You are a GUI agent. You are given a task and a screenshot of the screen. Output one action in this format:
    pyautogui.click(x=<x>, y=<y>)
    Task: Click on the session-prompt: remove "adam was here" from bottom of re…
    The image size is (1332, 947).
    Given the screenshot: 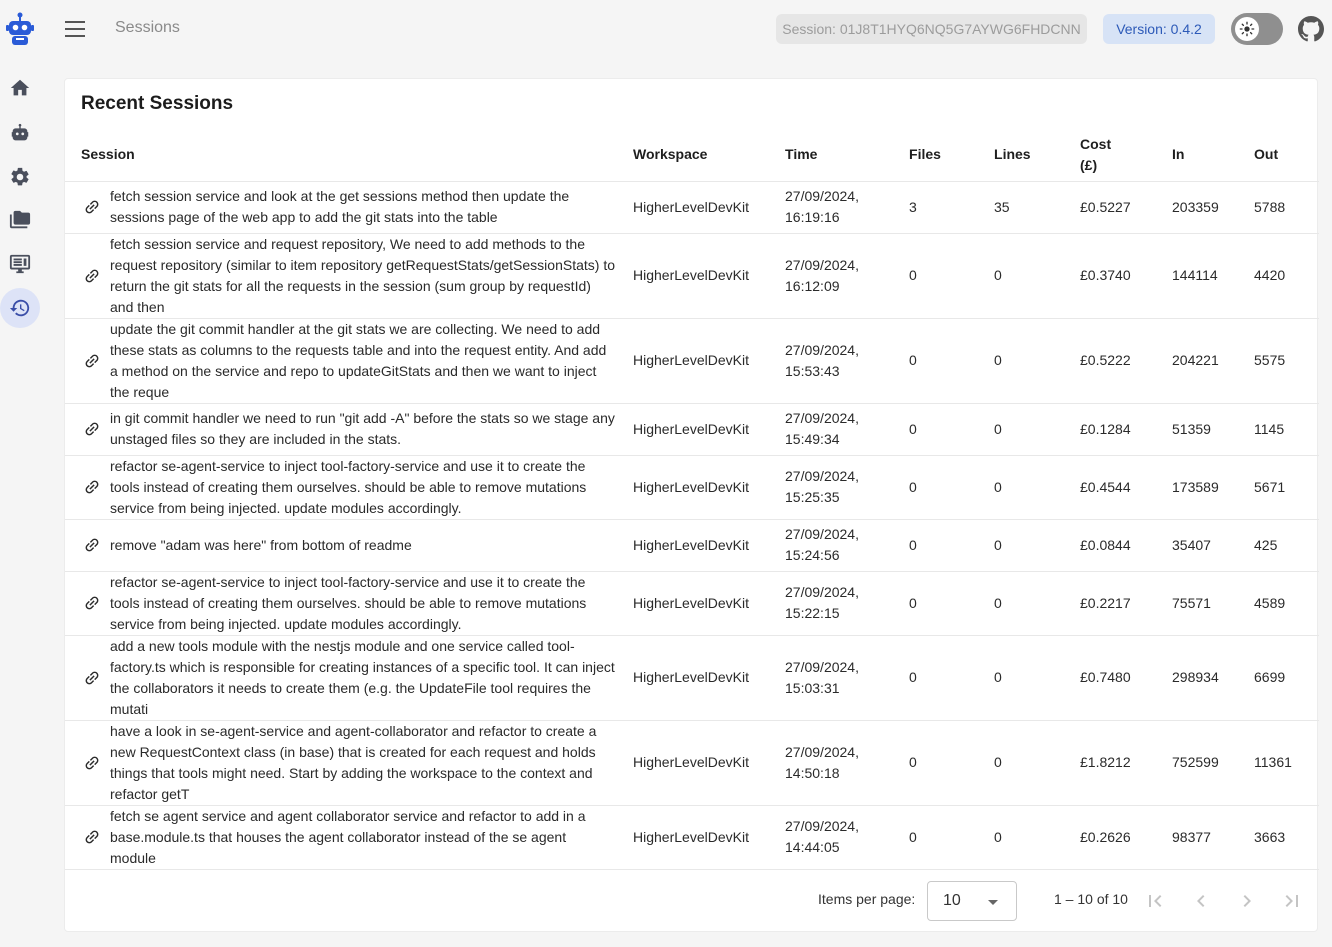 What is the action you would take?
    pyautogui.click(x=372, y=545)
    